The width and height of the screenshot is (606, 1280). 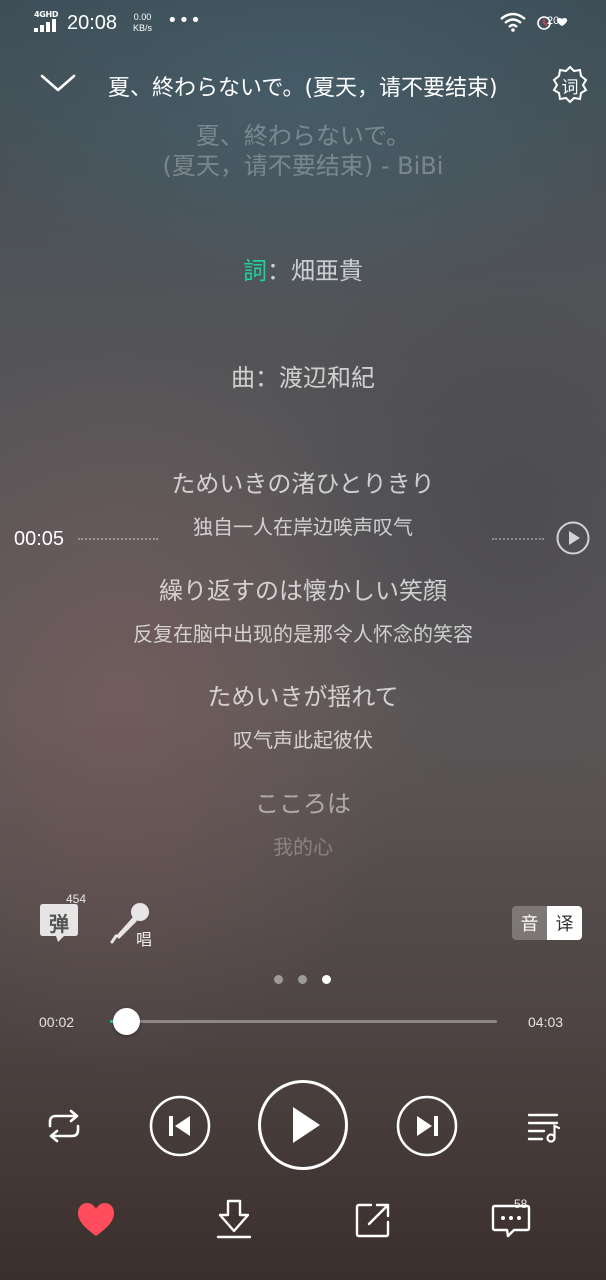 What do you see at coordinates (143, 28) in the screenshot?
I see `network-speed-unit: KB/s` at bounding box center [143, 28].